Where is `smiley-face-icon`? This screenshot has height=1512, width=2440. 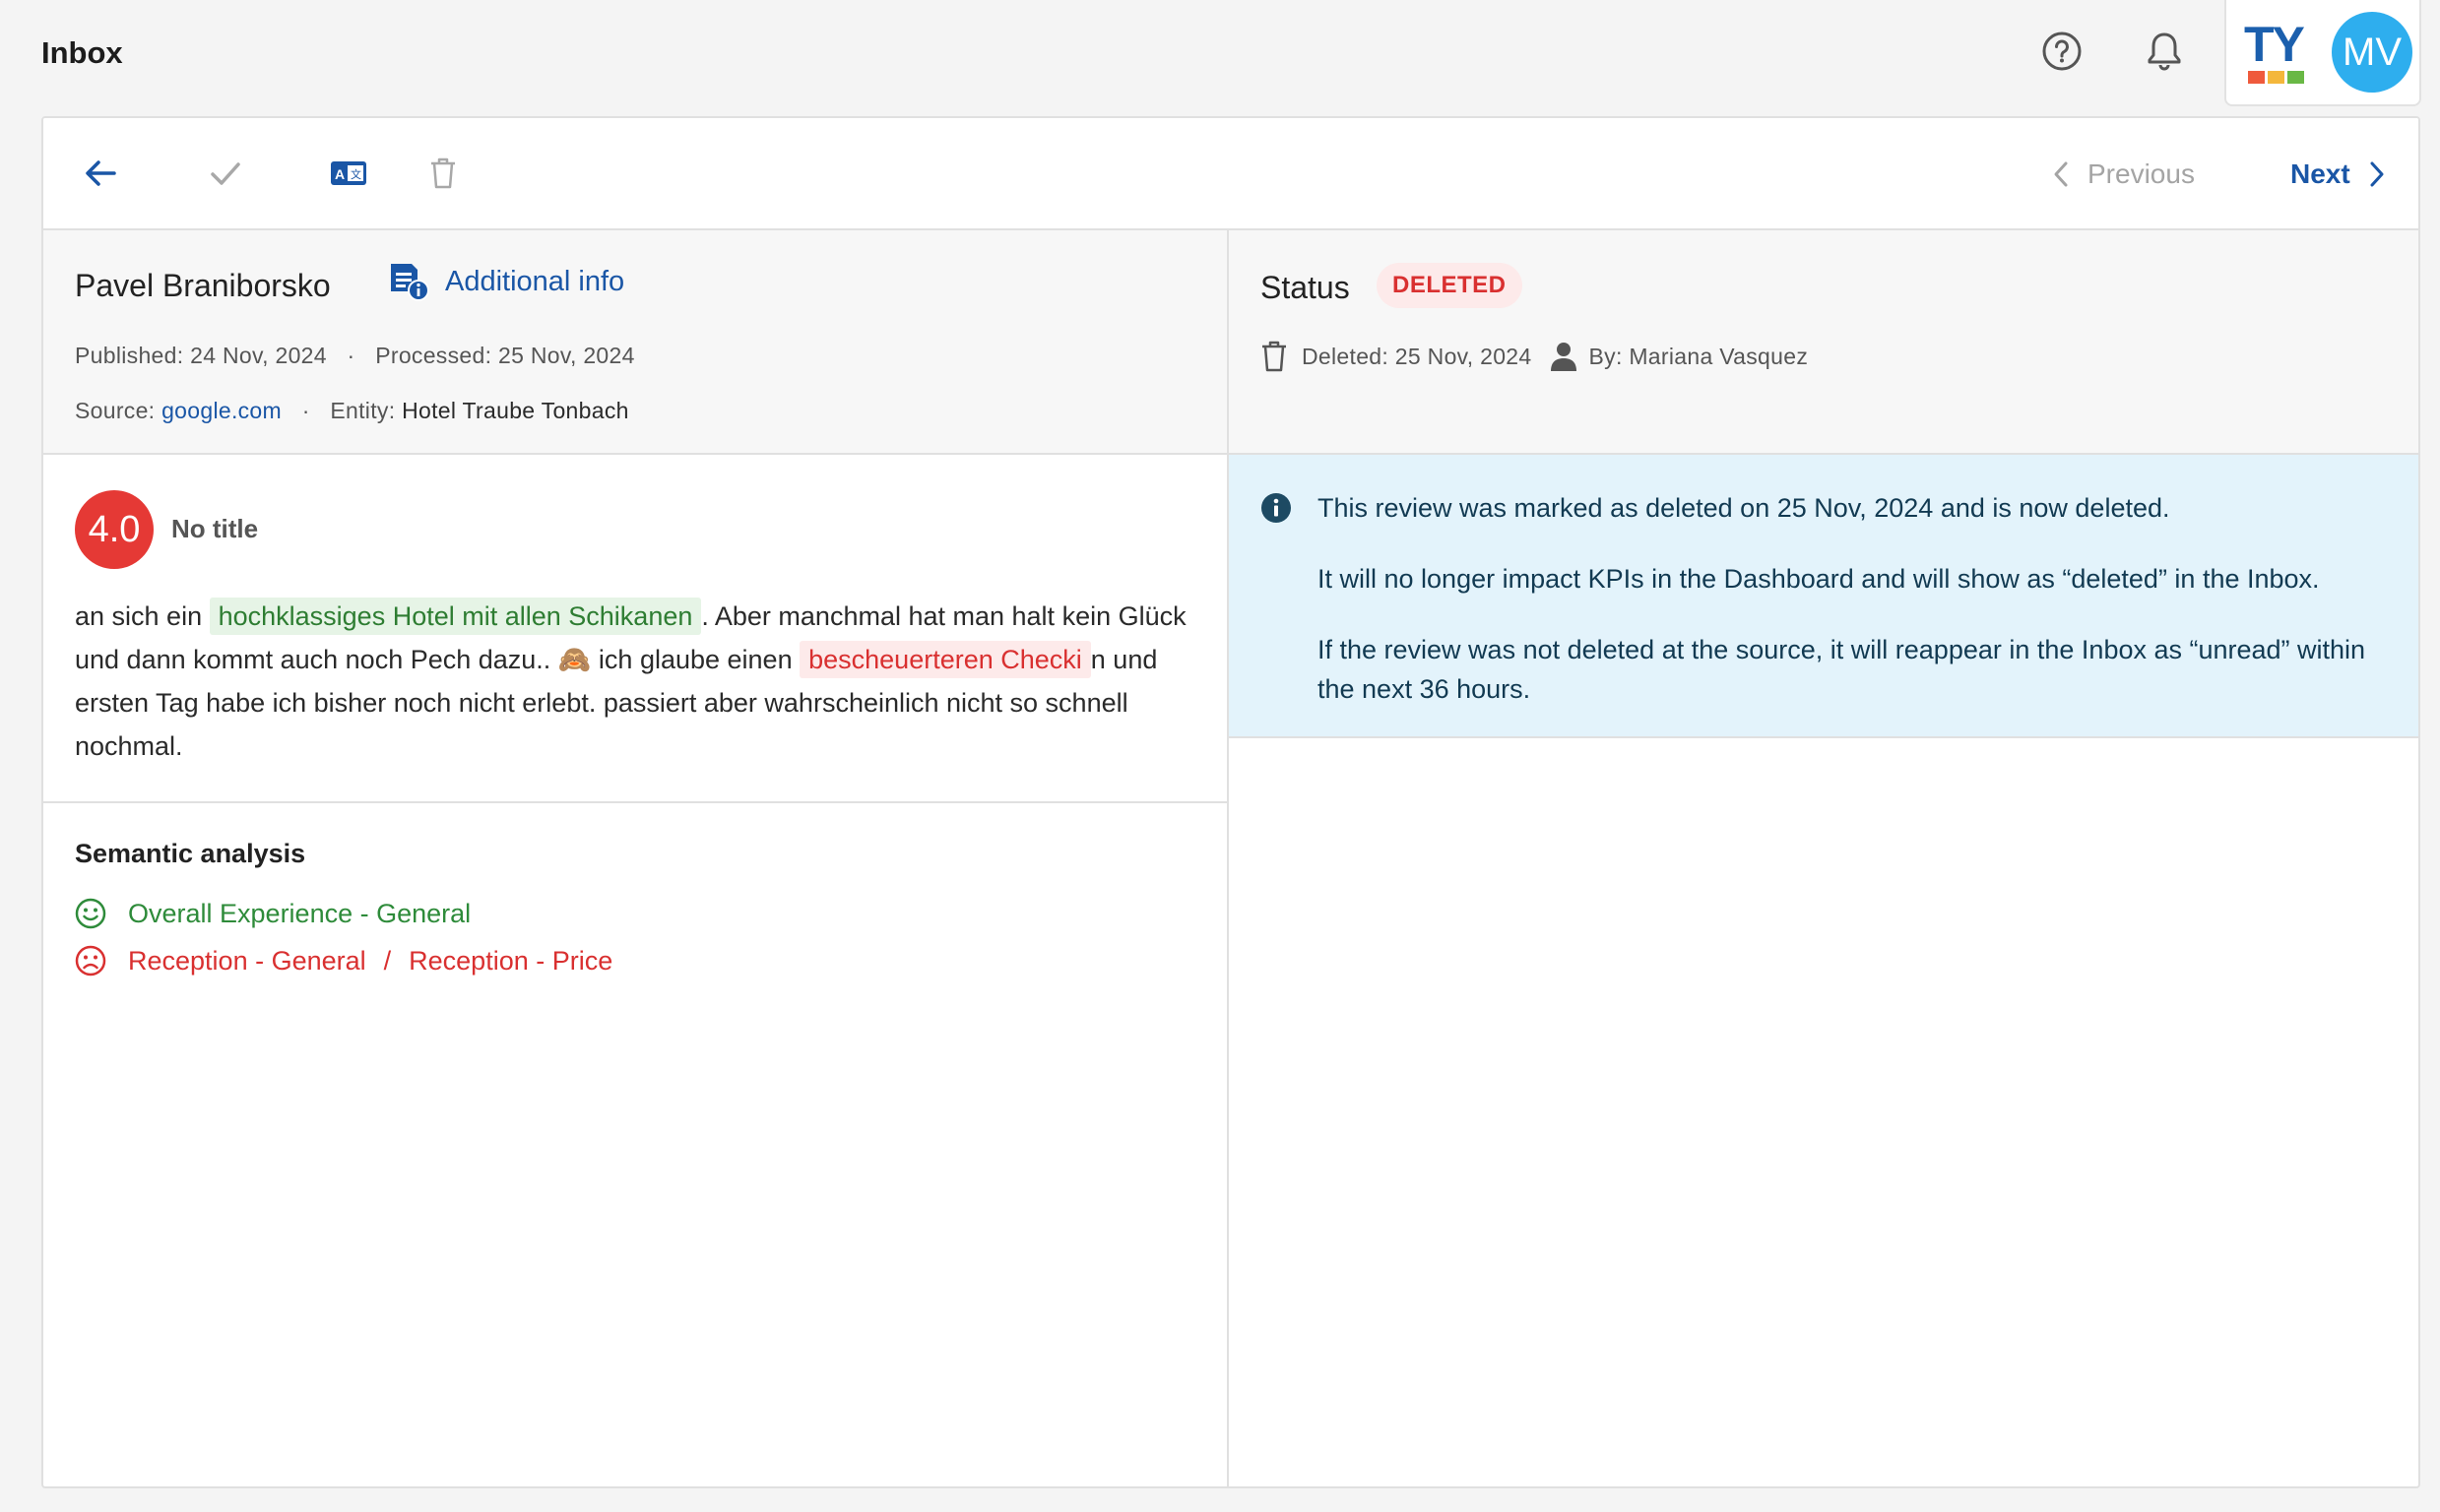 smiley-face-icon is located at coordinates (90, 913).